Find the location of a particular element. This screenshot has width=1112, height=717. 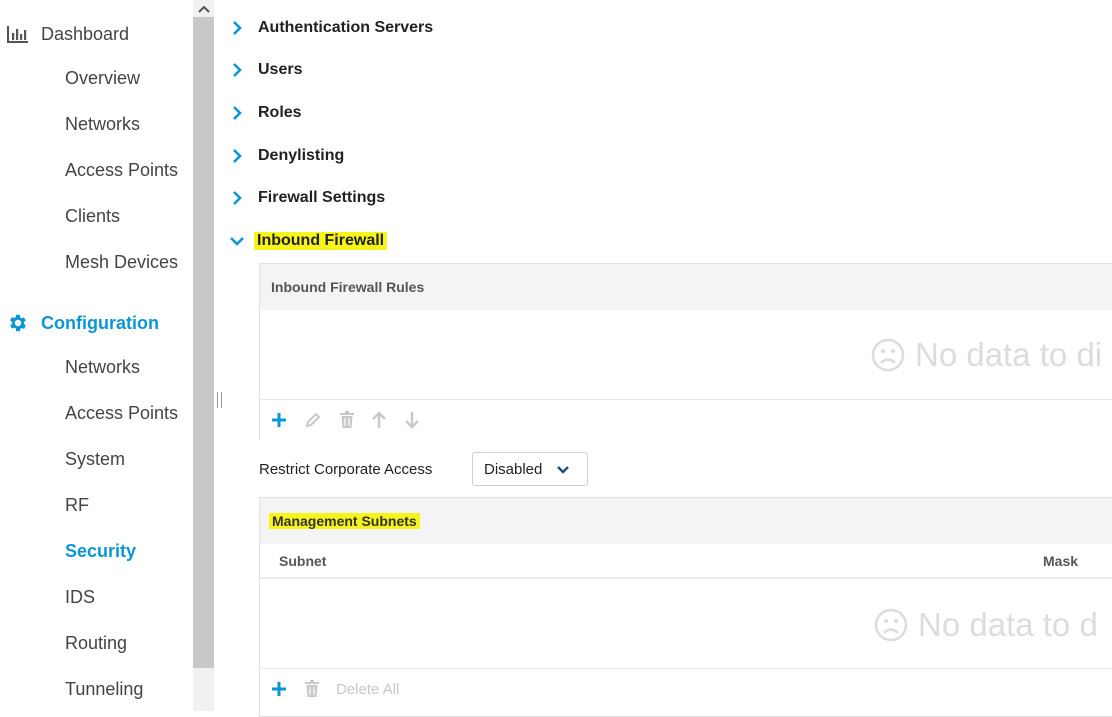

sidebar-item-rf: RF is located at coordinates (77, 505).